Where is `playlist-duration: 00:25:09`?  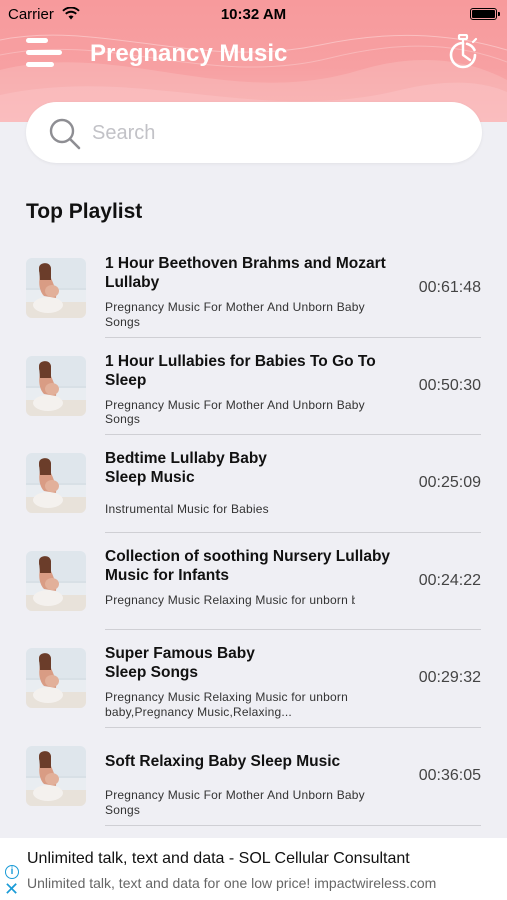
playlist-duration: 00:25:09 is located at coordinates (449, 483).